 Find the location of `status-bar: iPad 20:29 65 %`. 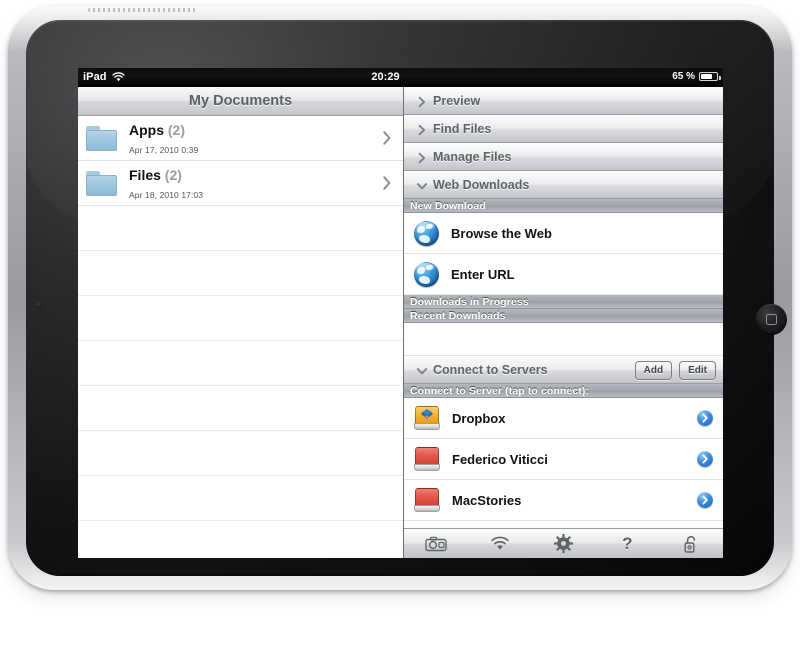

status-bar: iPad 20:29 65 % is located at coordinates (400, 77).